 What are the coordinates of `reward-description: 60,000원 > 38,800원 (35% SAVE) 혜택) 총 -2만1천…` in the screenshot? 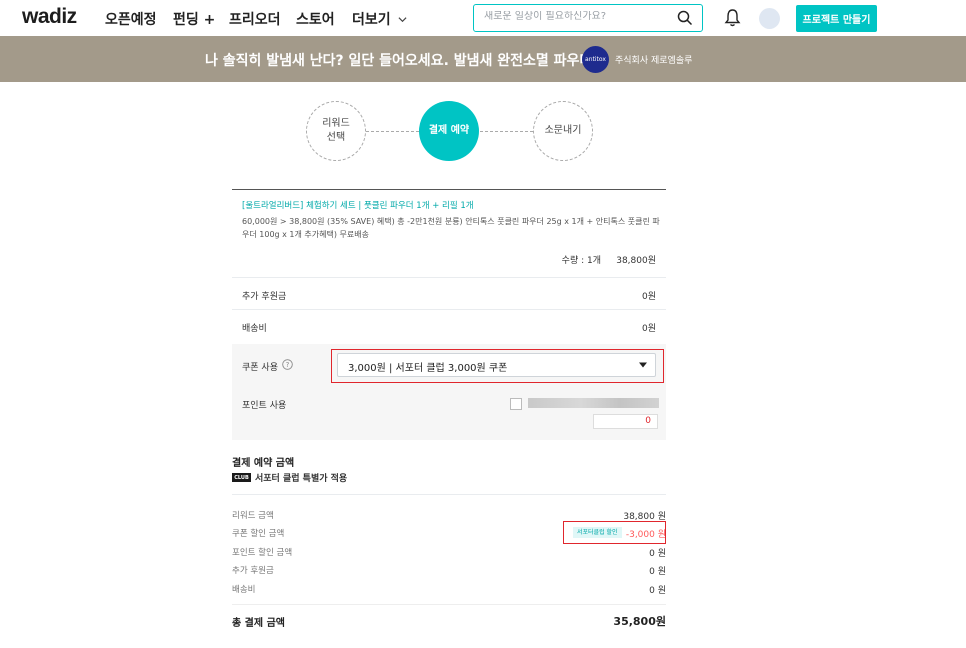 It's located at (451, 228).